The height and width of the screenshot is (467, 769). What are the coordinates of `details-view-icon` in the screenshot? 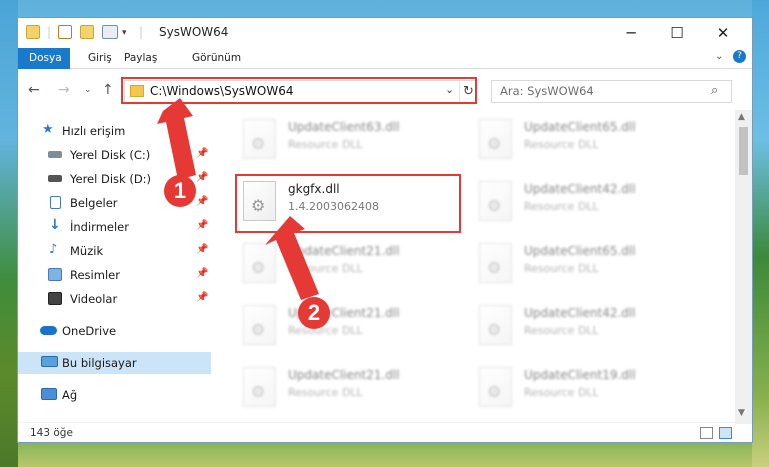 It's located at (706, 433).